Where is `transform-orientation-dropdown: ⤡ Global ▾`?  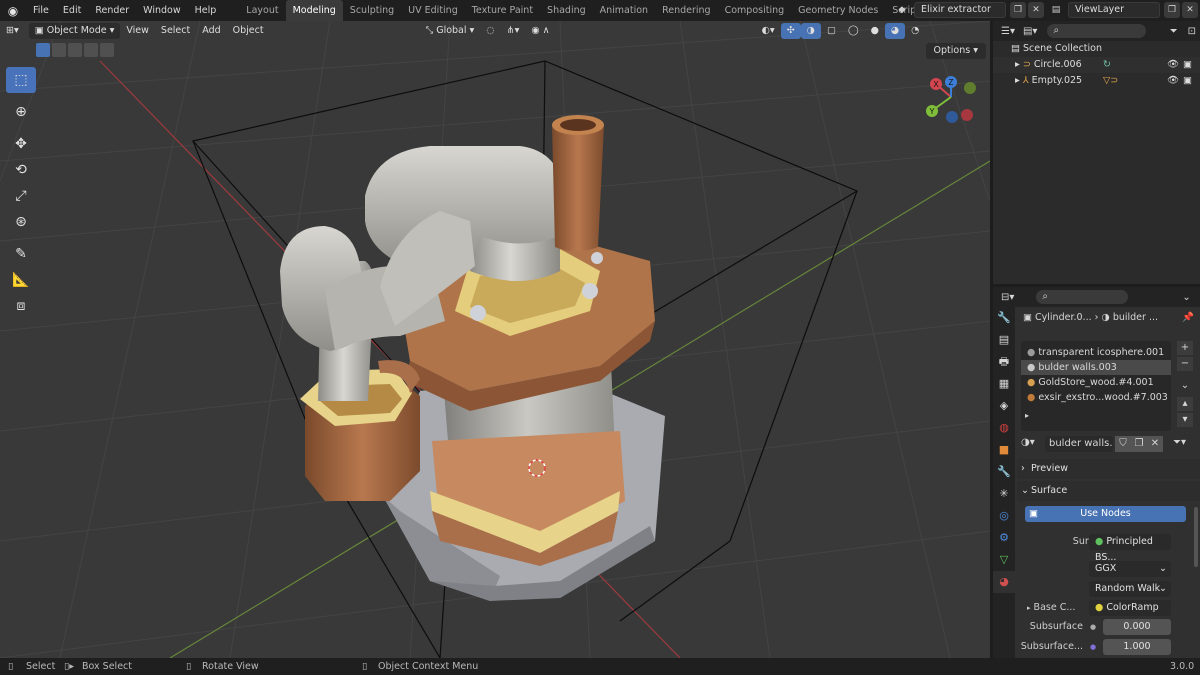
transform-orientation-dropdown: ⤡ Global ▾ is located at coordinates (450, 31).